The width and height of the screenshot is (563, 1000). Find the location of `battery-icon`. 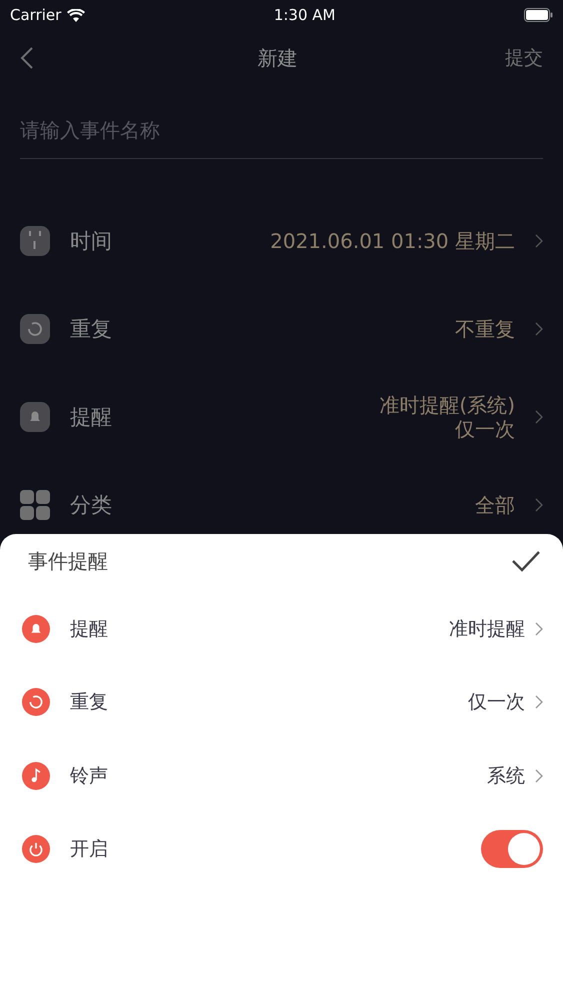

battery-icon is located at coordinates (538, 15).